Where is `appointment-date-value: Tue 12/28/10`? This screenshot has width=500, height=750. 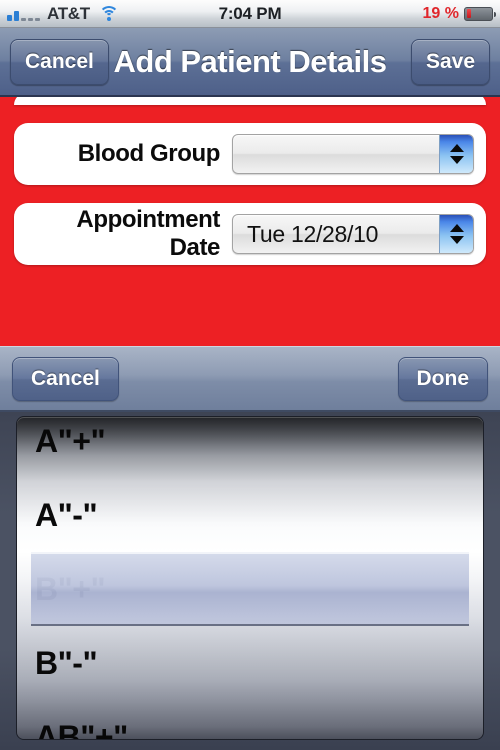
appointment-date-value: Tue 12/28/10 is located at coordinates (313, 233).